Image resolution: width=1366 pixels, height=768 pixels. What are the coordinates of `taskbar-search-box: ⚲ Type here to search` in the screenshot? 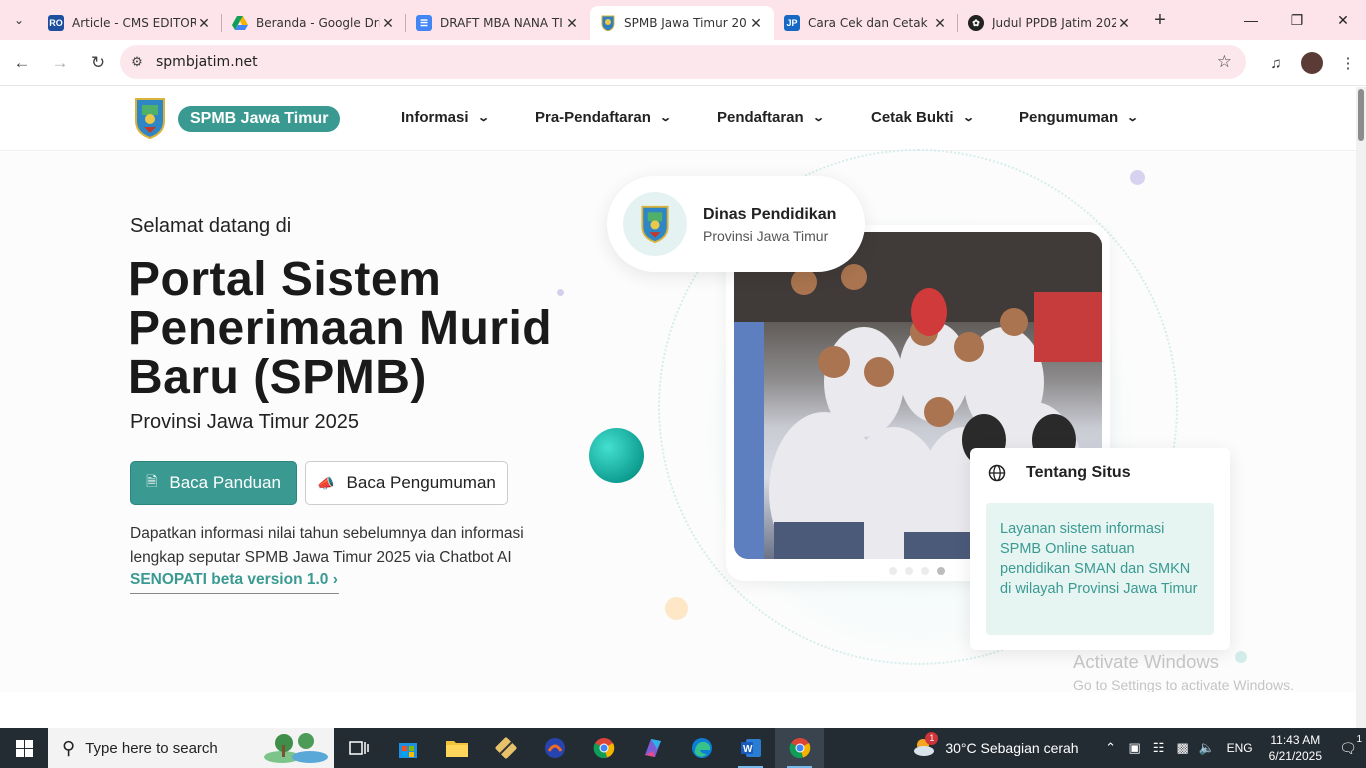 It's located at (191, 748).